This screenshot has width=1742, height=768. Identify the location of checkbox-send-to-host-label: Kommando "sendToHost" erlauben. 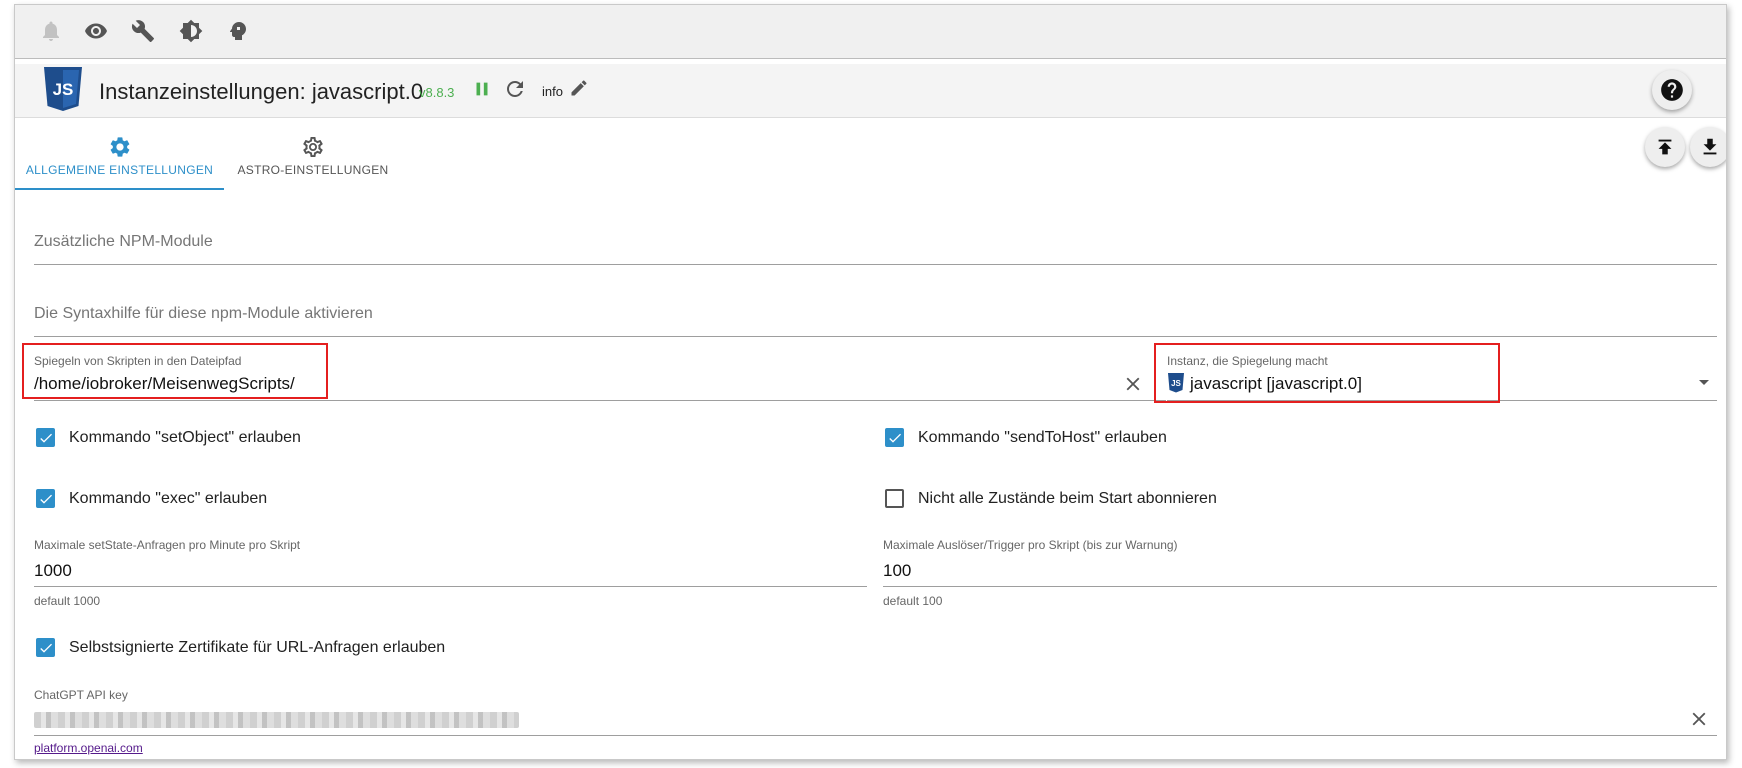
(1042, 437).